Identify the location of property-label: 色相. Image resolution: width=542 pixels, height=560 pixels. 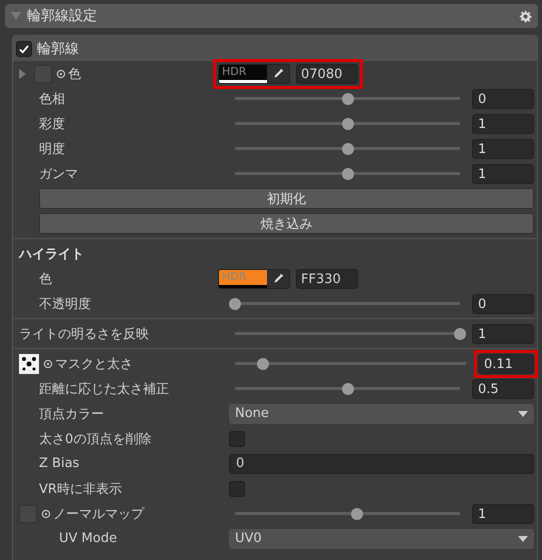
(52, 99).